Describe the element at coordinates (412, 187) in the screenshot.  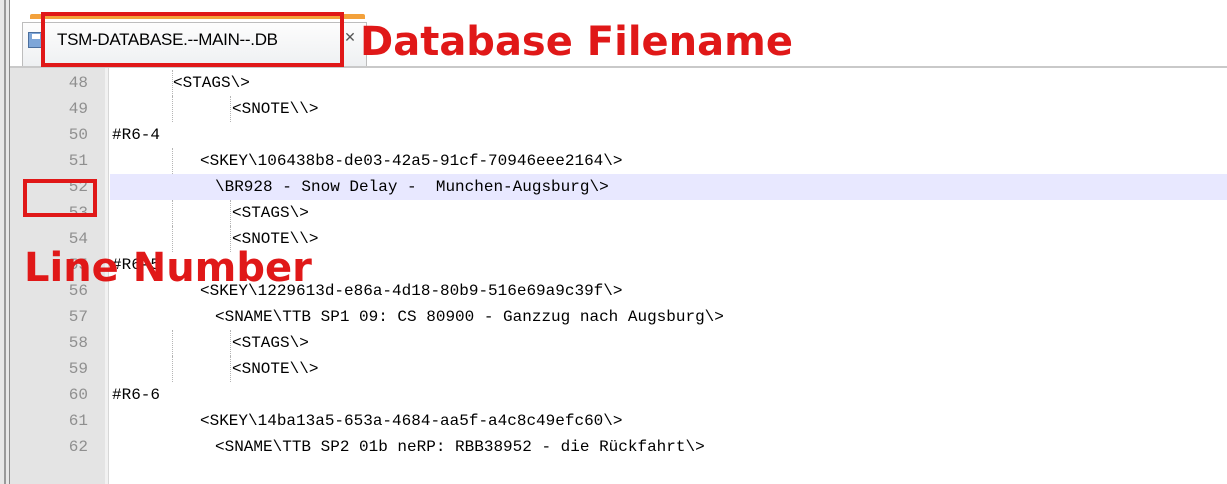
I see `line-text: \BR928 - Snow Delay - Munchen-Augsburg\>` at that location.